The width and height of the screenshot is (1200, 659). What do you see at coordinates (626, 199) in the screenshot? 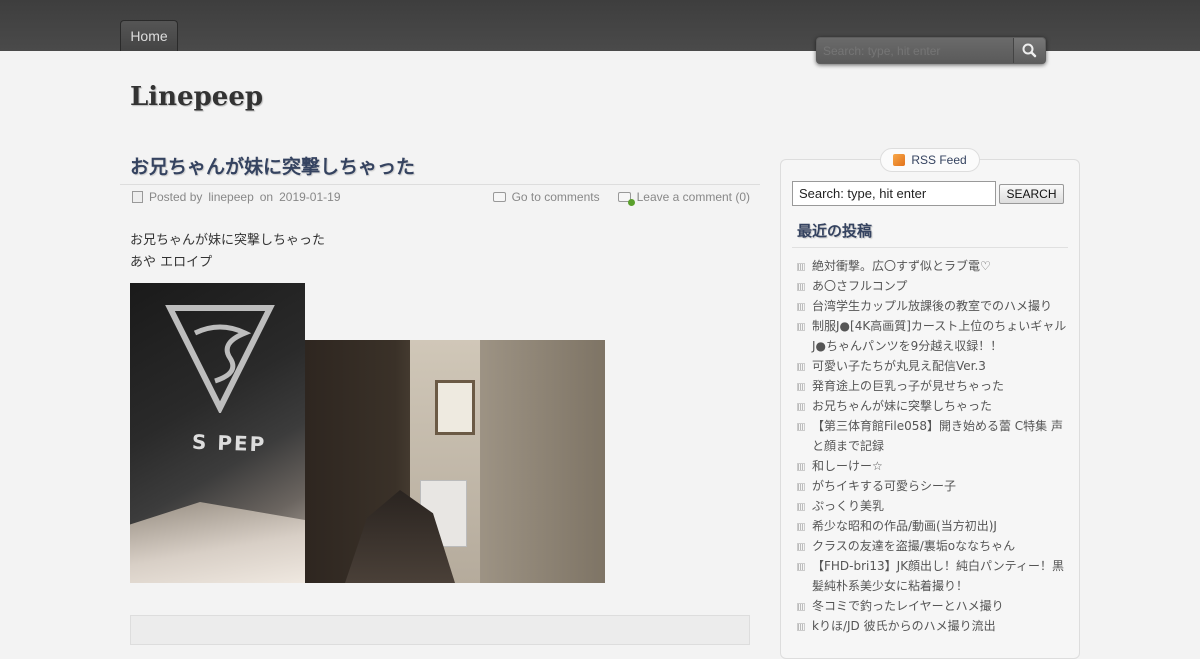
I see `add-comment-icon` at bounding box center [626, 199].